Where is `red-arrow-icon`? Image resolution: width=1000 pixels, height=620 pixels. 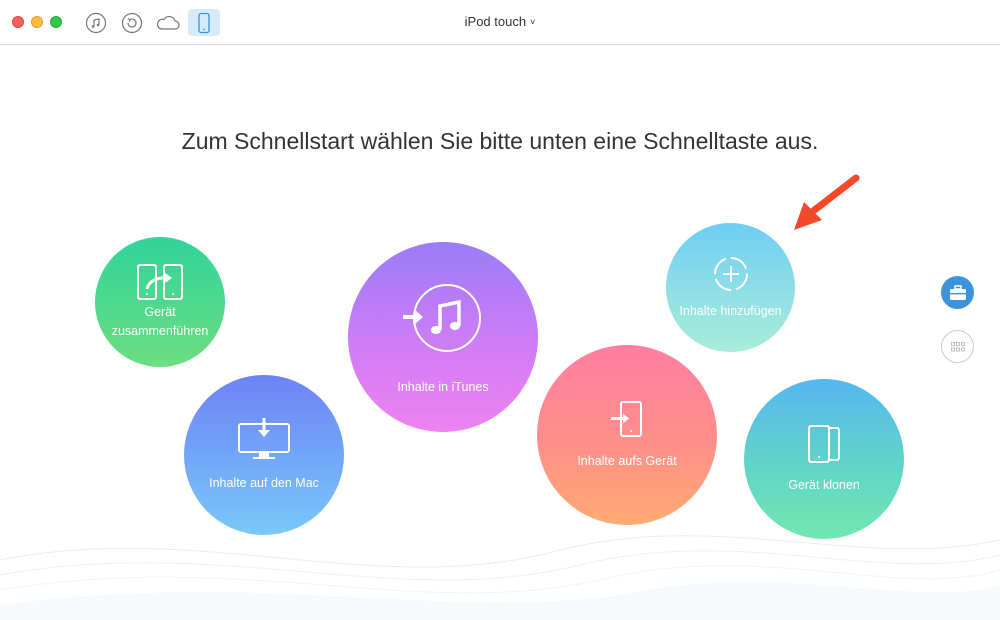
red-arrow-icon is located at coordinates (827, 202).